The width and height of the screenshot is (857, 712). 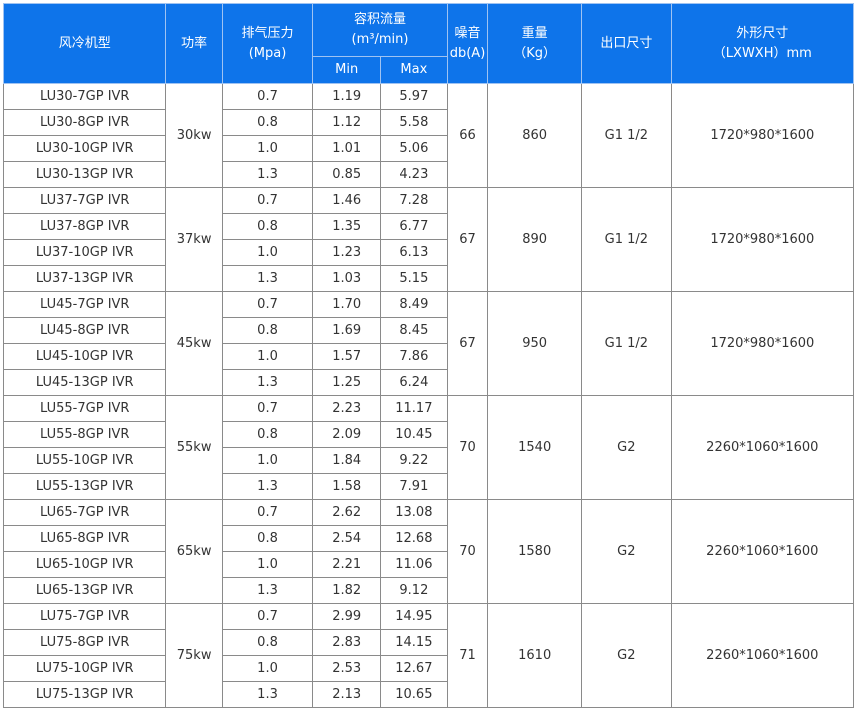 What do you see at coordinates (414, 200) in the screenshot?
I see `flow-max-cell: 7.28` at bounding box center [414, 200].